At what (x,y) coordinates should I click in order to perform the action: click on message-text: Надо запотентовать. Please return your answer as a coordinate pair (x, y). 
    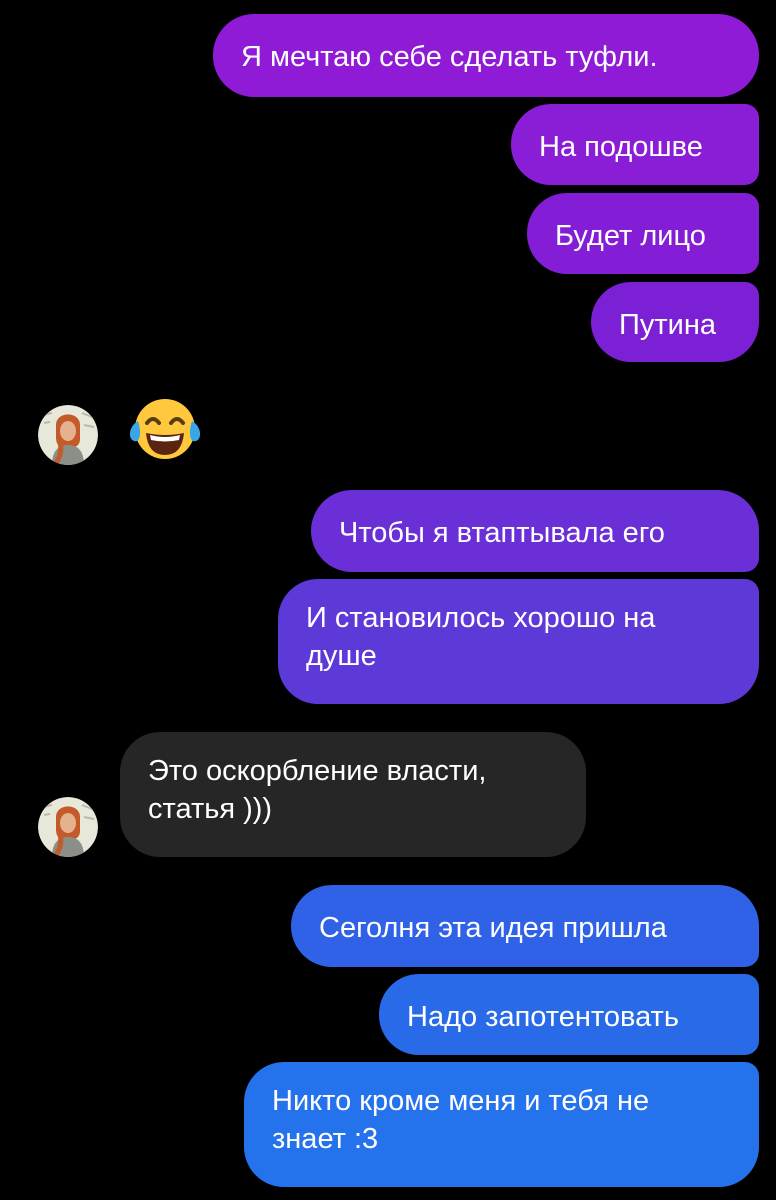
    Looking at the image, I should click on (543, 1017).